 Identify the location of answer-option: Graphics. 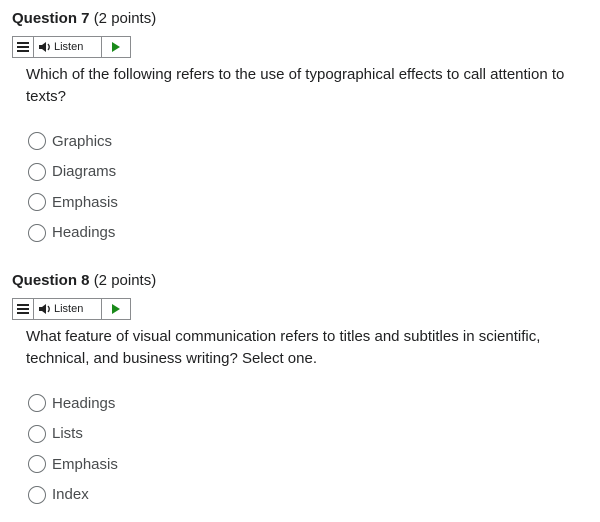
(73, 141).